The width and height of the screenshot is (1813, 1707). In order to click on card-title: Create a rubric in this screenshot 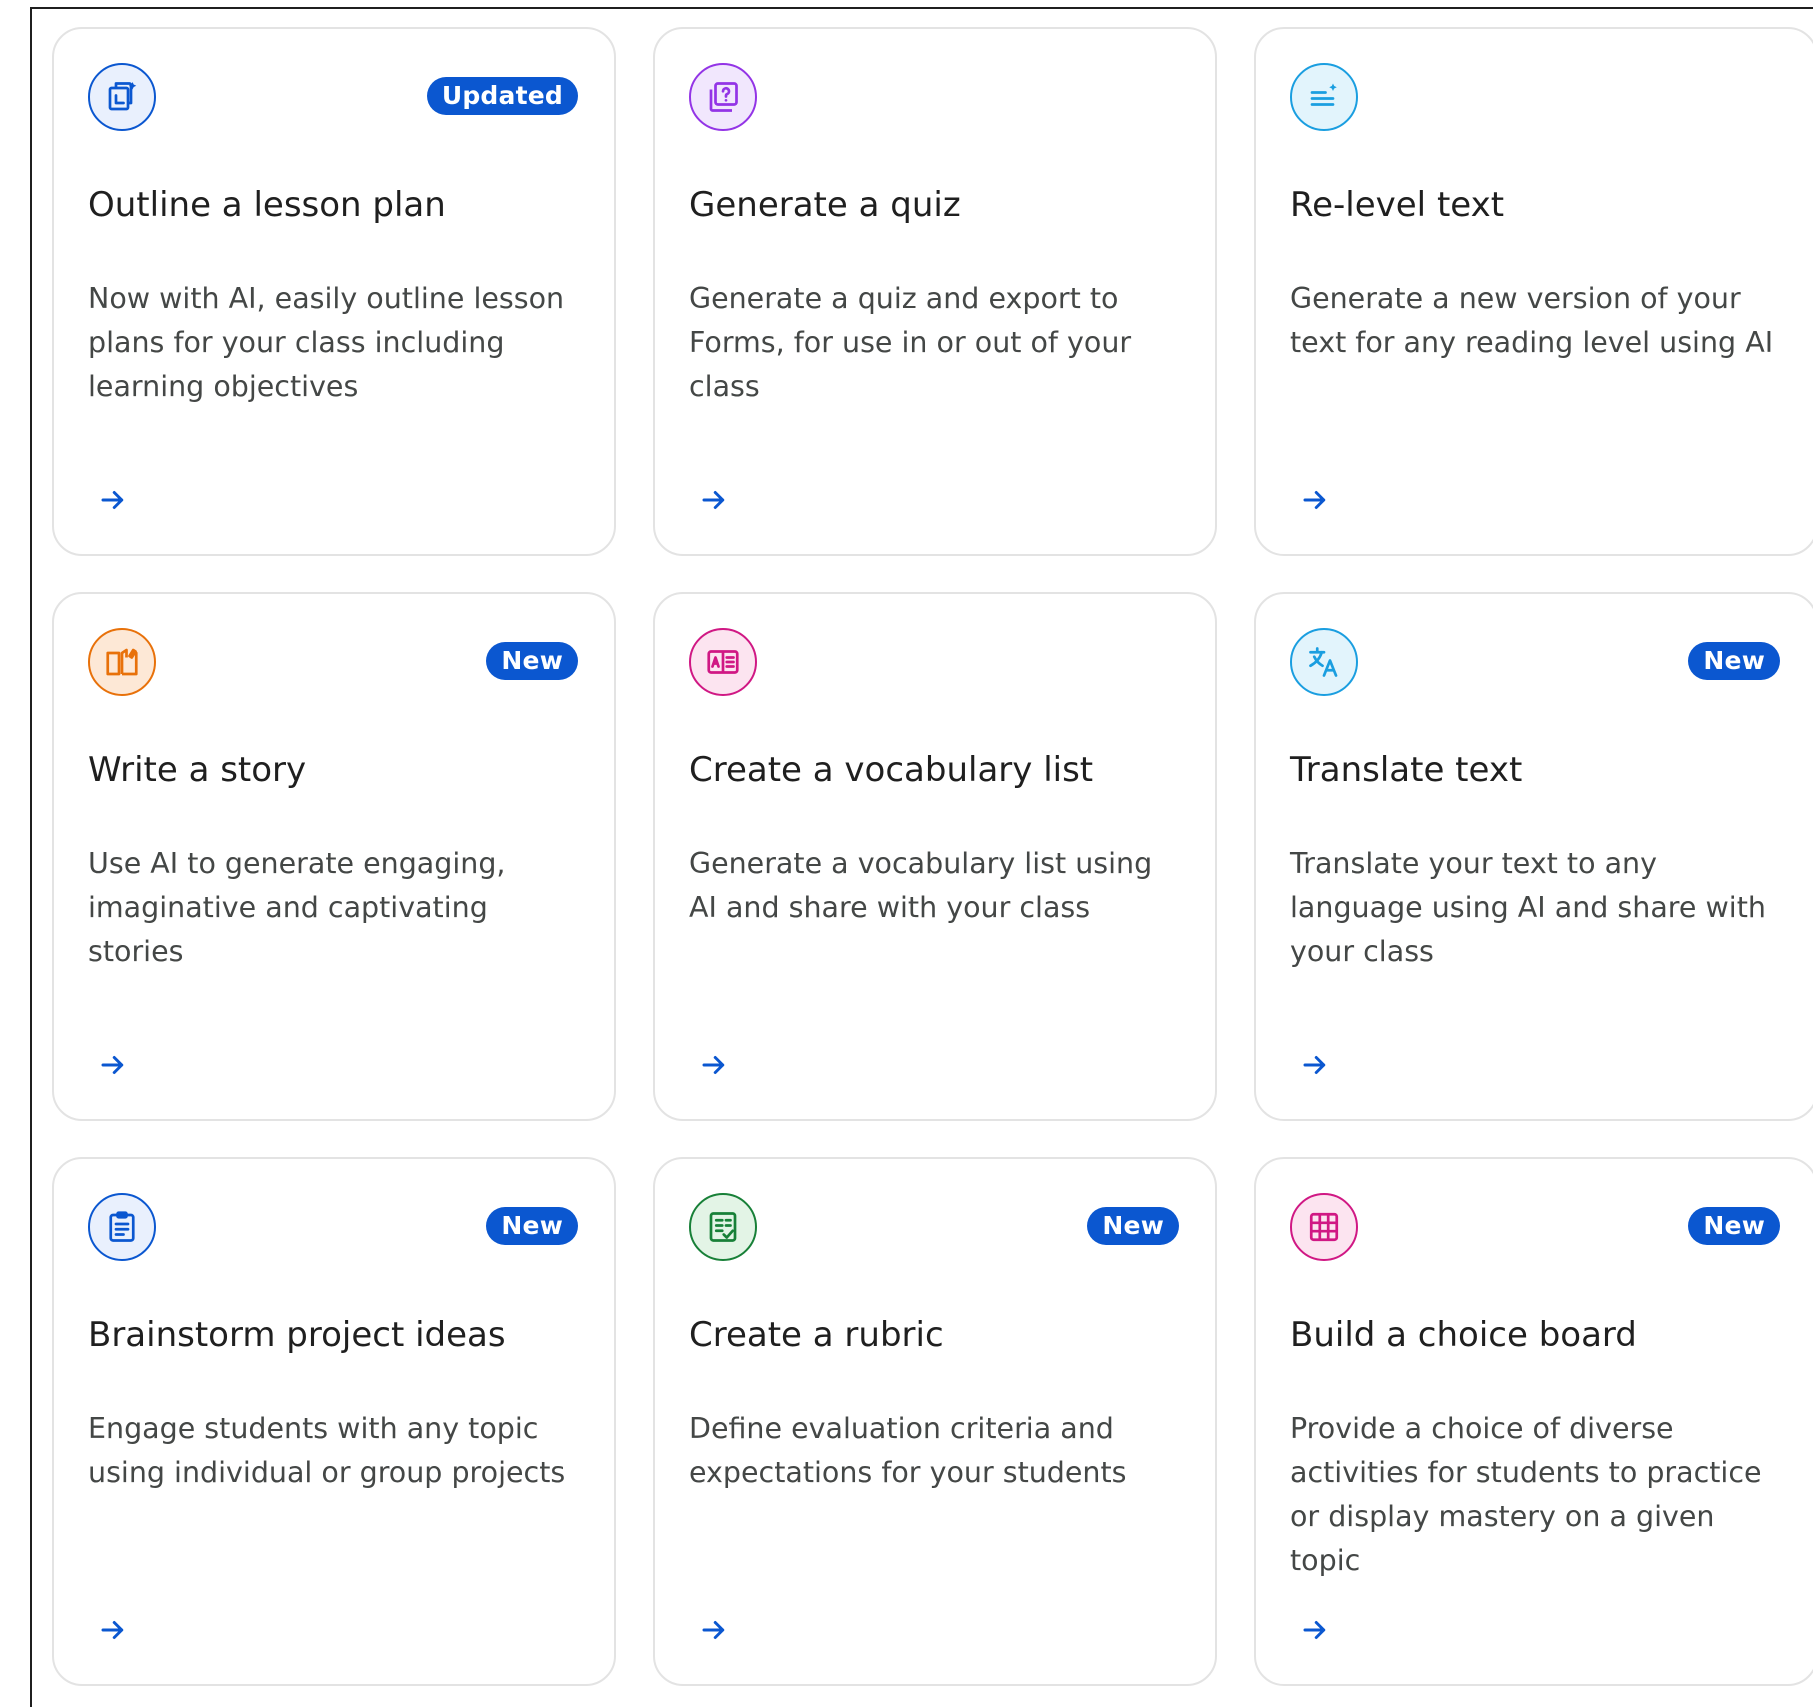, I will do `click(816, 1335)`.